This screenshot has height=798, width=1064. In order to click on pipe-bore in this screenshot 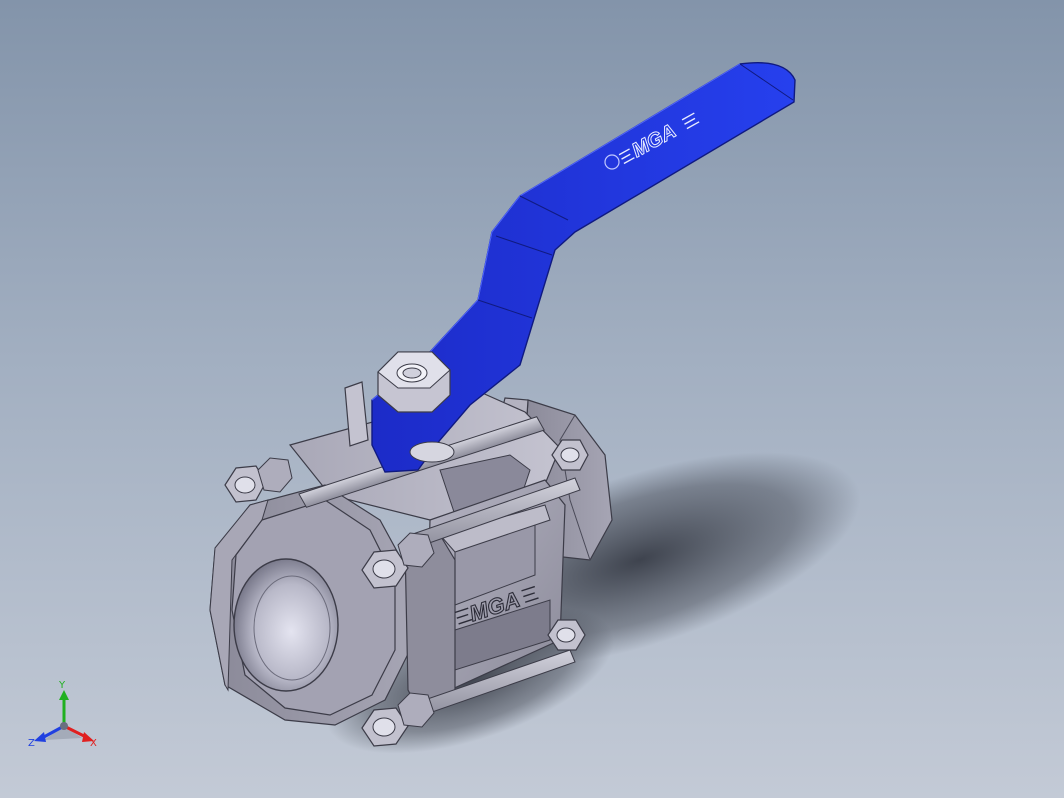, I will do `click(286, 625)`.